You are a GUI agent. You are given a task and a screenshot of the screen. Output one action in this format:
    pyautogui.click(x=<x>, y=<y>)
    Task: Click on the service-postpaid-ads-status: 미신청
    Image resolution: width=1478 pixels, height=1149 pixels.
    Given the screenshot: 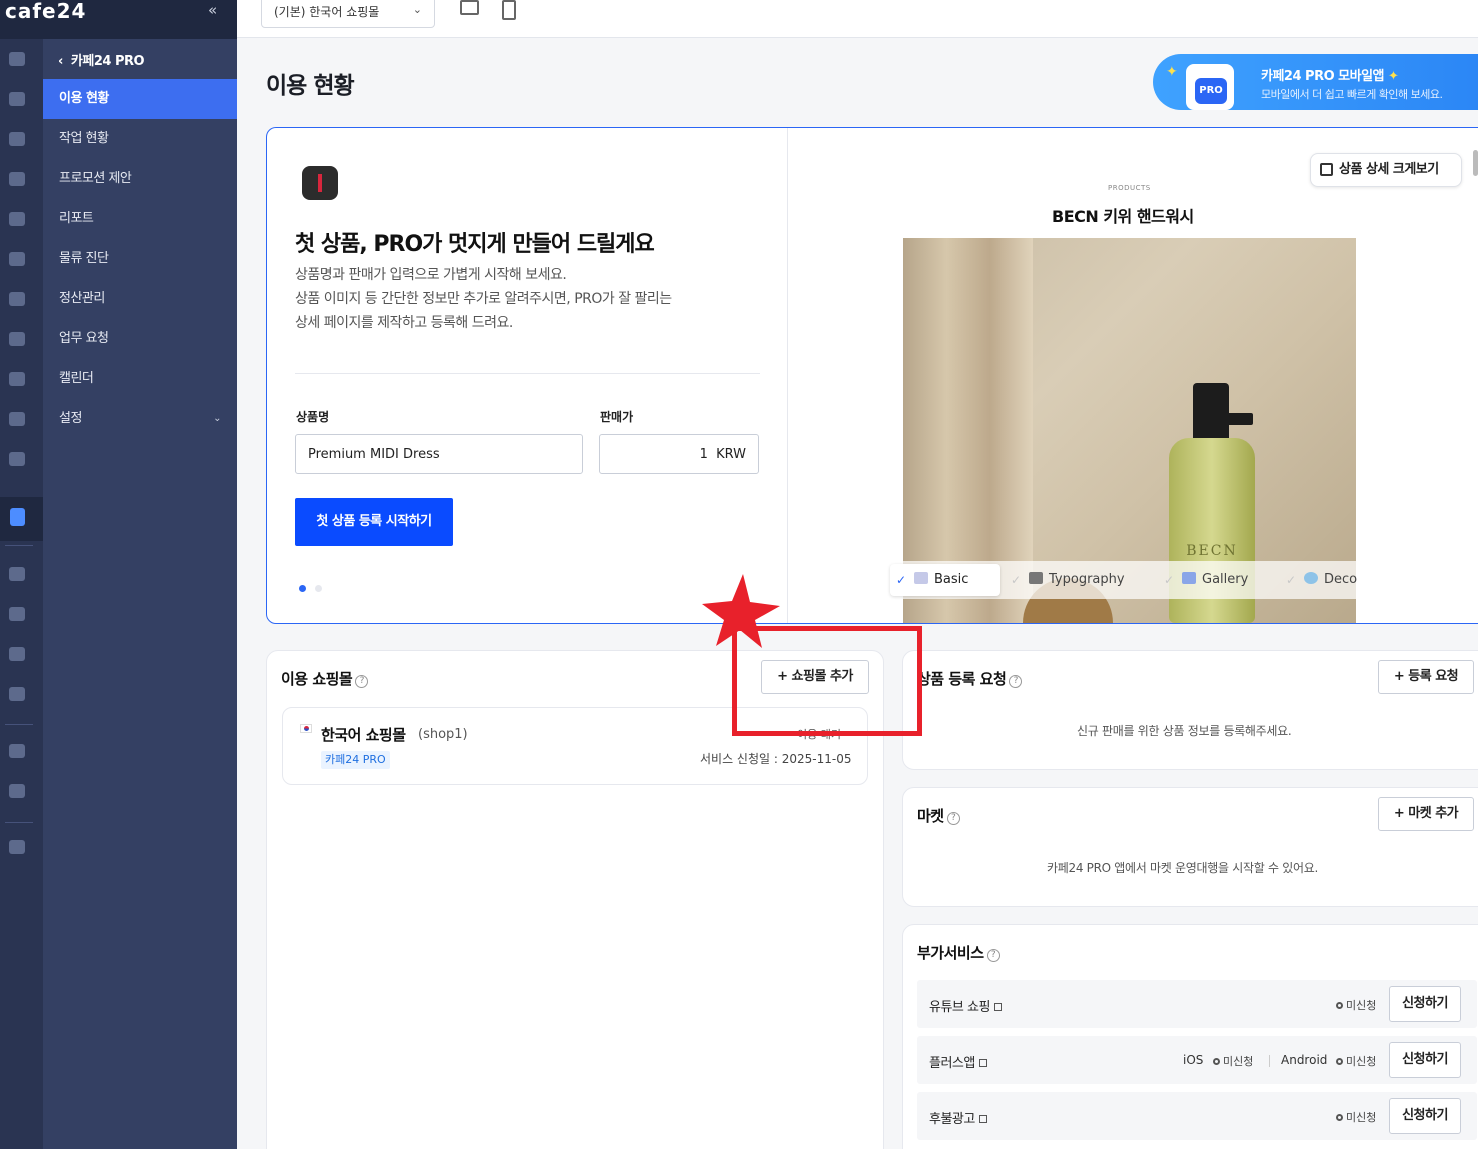 What is the action you would take?
    pyautogui.click(x=1356, y=1117)
    